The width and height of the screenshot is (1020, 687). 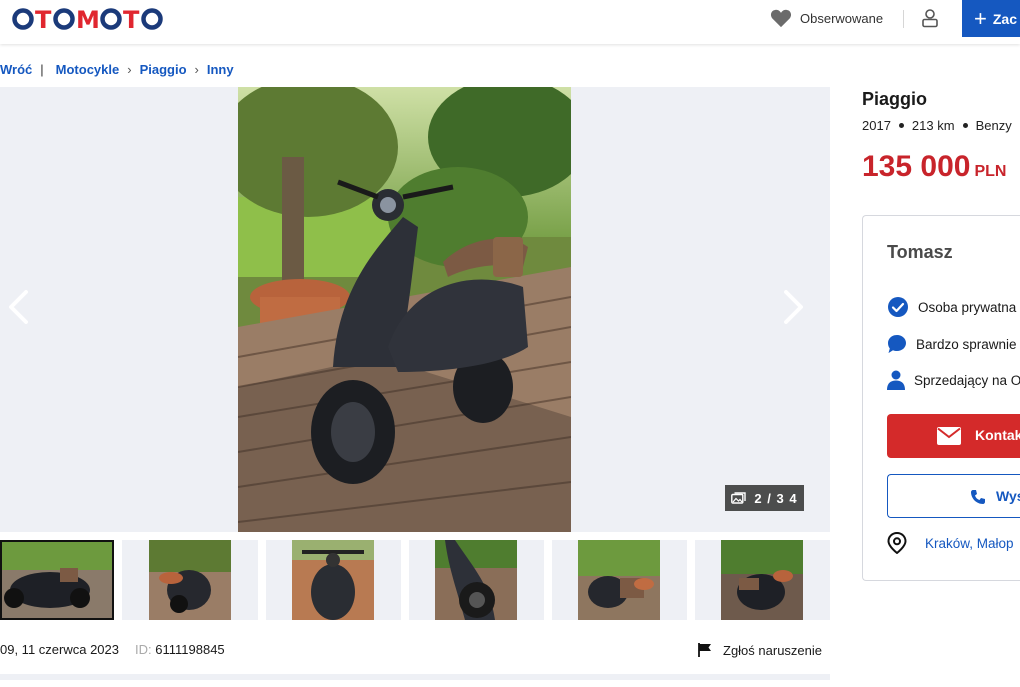 I want to click on listing-id: ID: 6111198845, so click(x=180, y=649).